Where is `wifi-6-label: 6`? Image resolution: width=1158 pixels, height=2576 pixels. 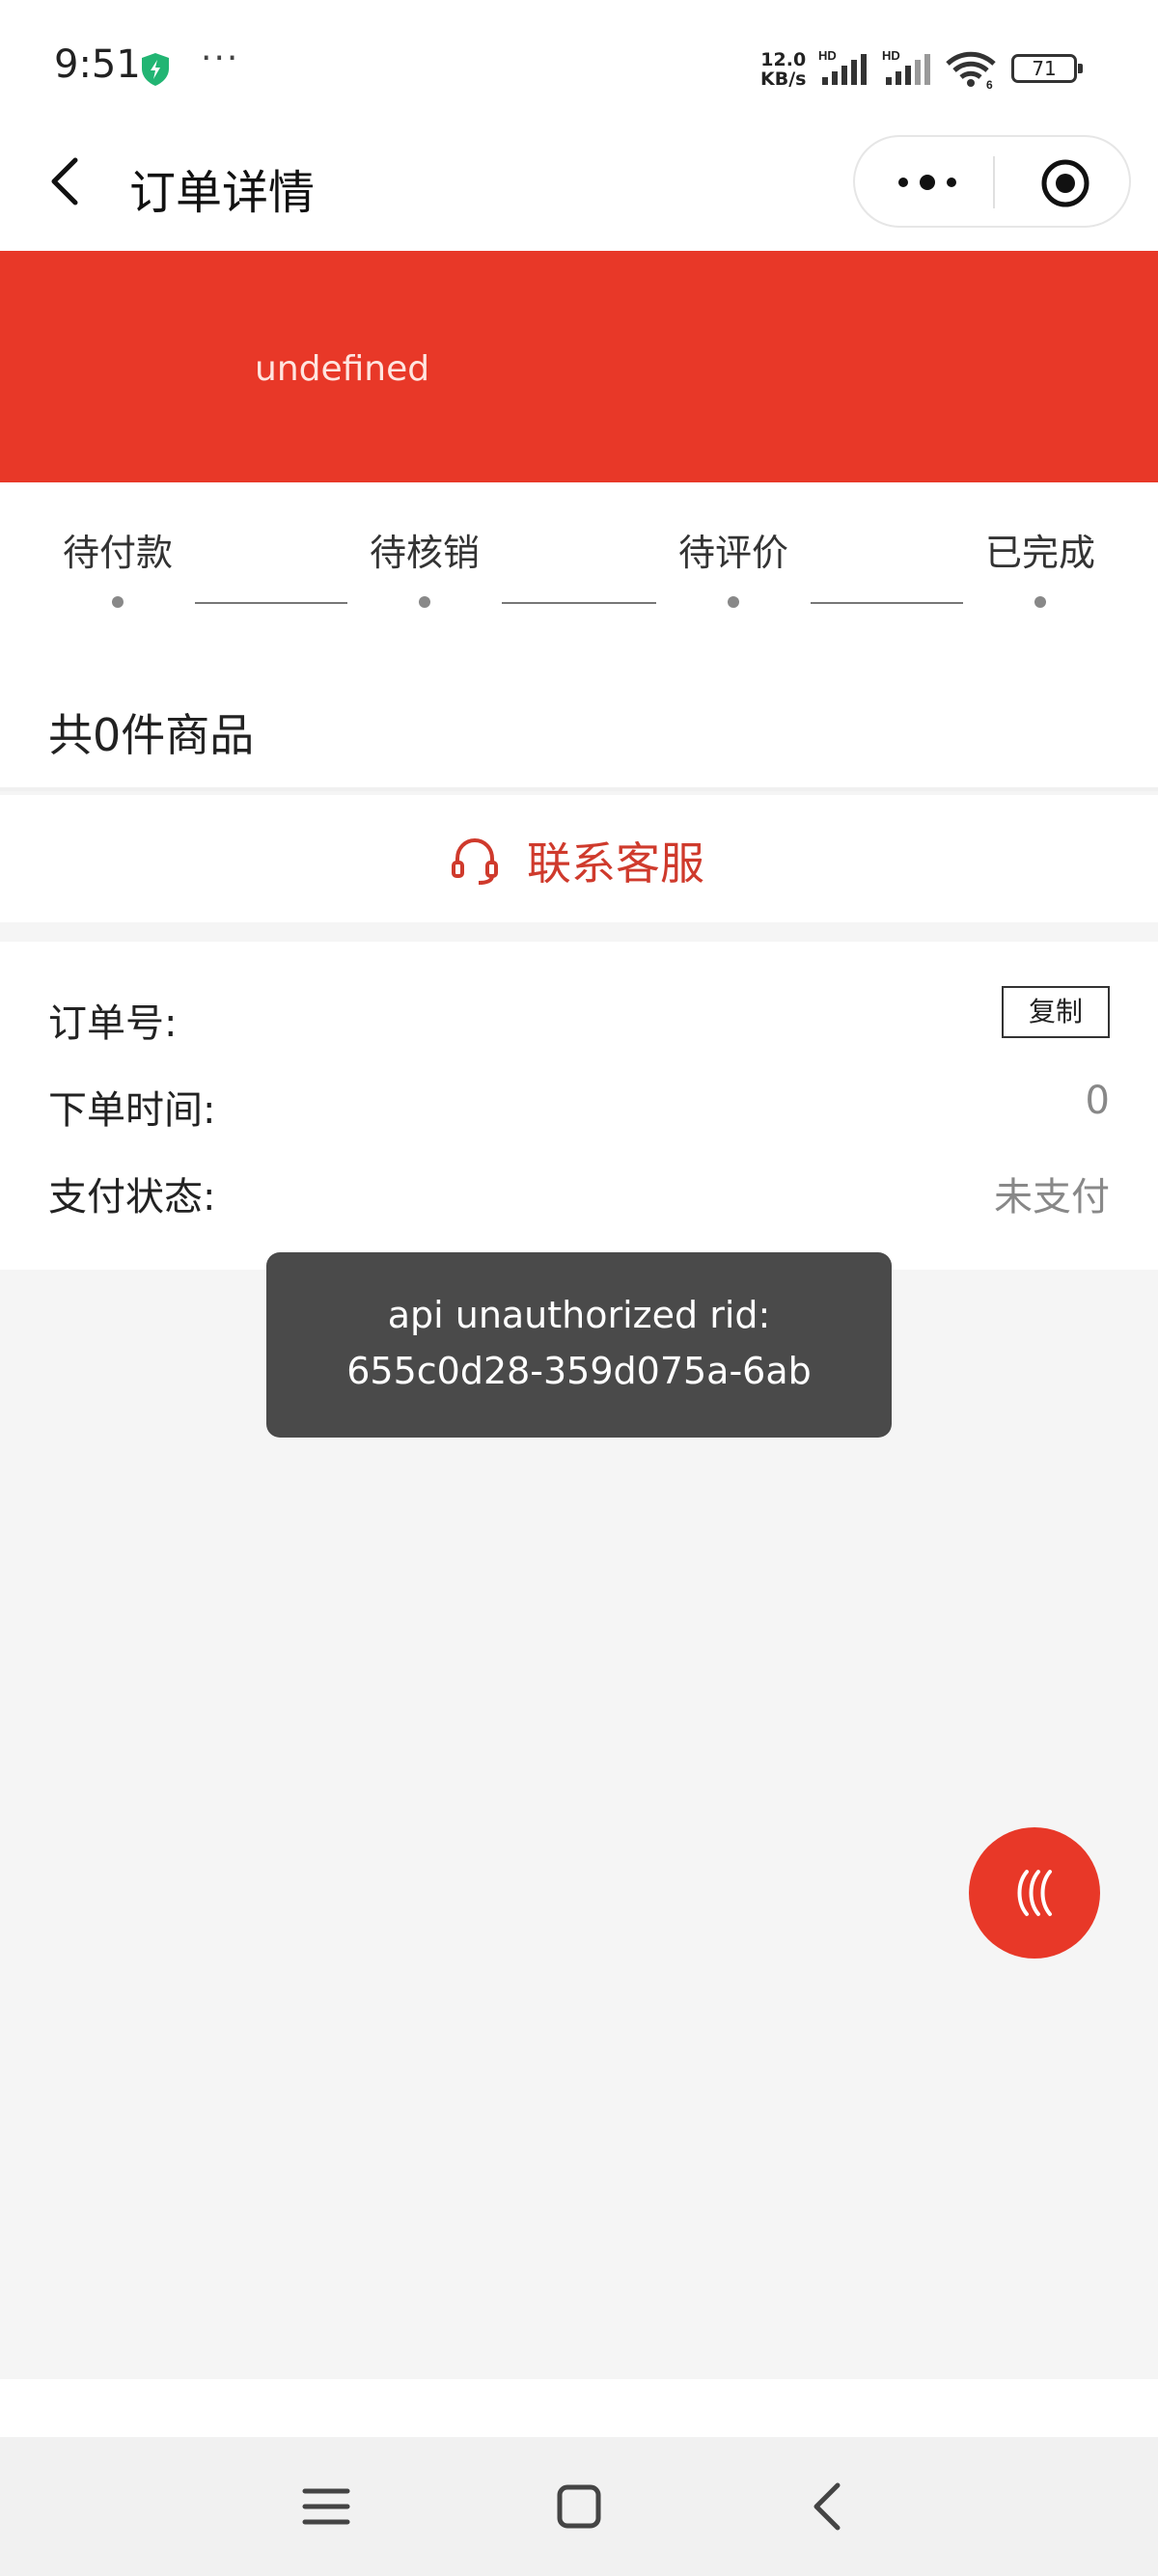
wifi-6-label: 6 is located at coordinates (989, 83).